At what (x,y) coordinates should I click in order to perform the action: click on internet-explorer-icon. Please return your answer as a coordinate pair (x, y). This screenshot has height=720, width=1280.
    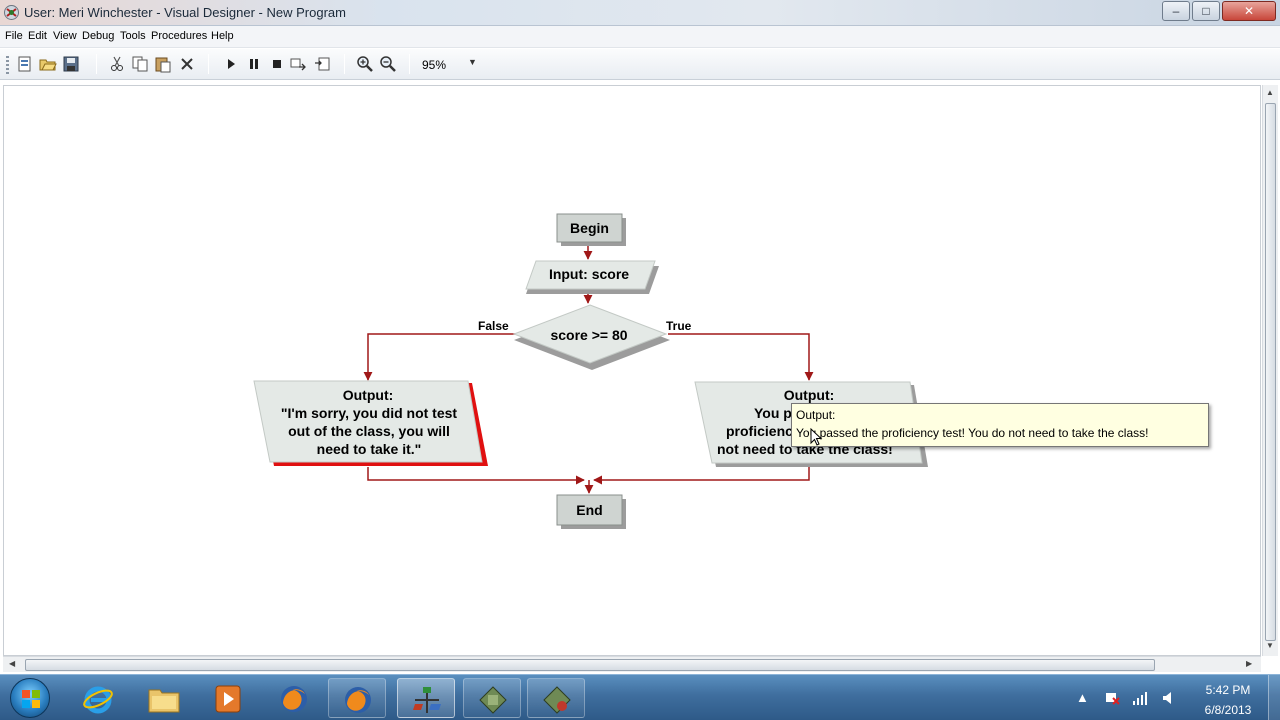
    Looking at the image, I should click on (98, 700).